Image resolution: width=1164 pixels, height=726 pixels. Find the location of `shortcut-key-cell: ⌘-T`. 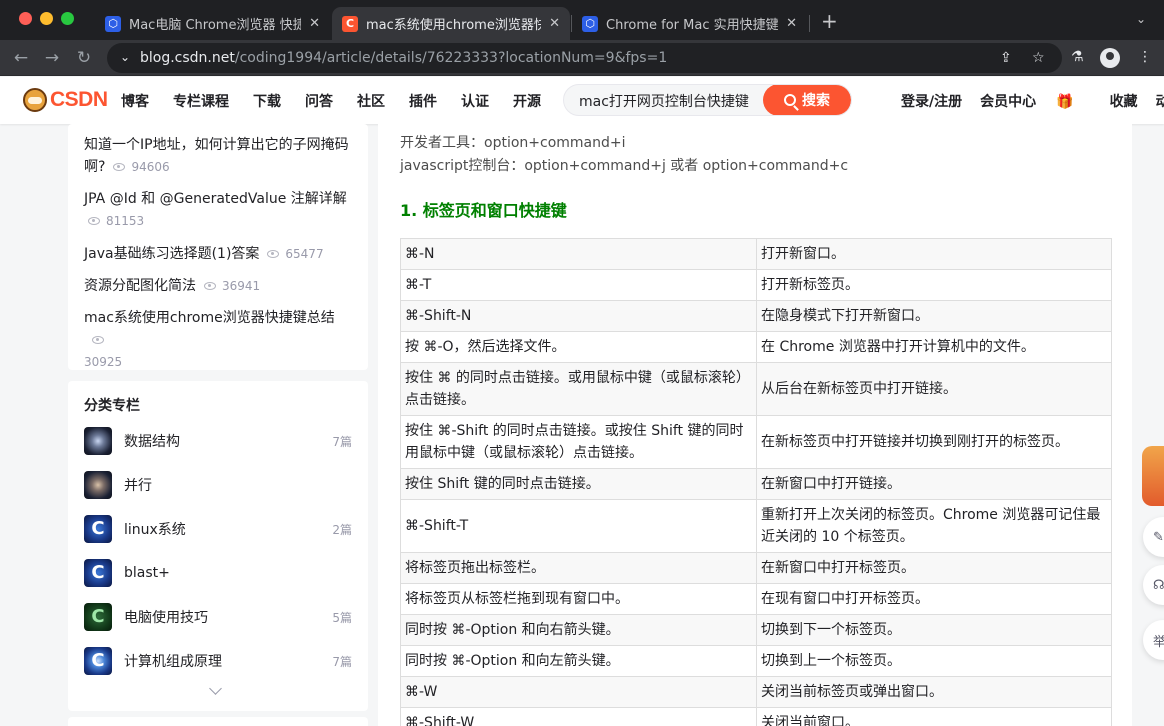

shortcut-key-cell: ⌘-T is located at coordinates (578, 285).